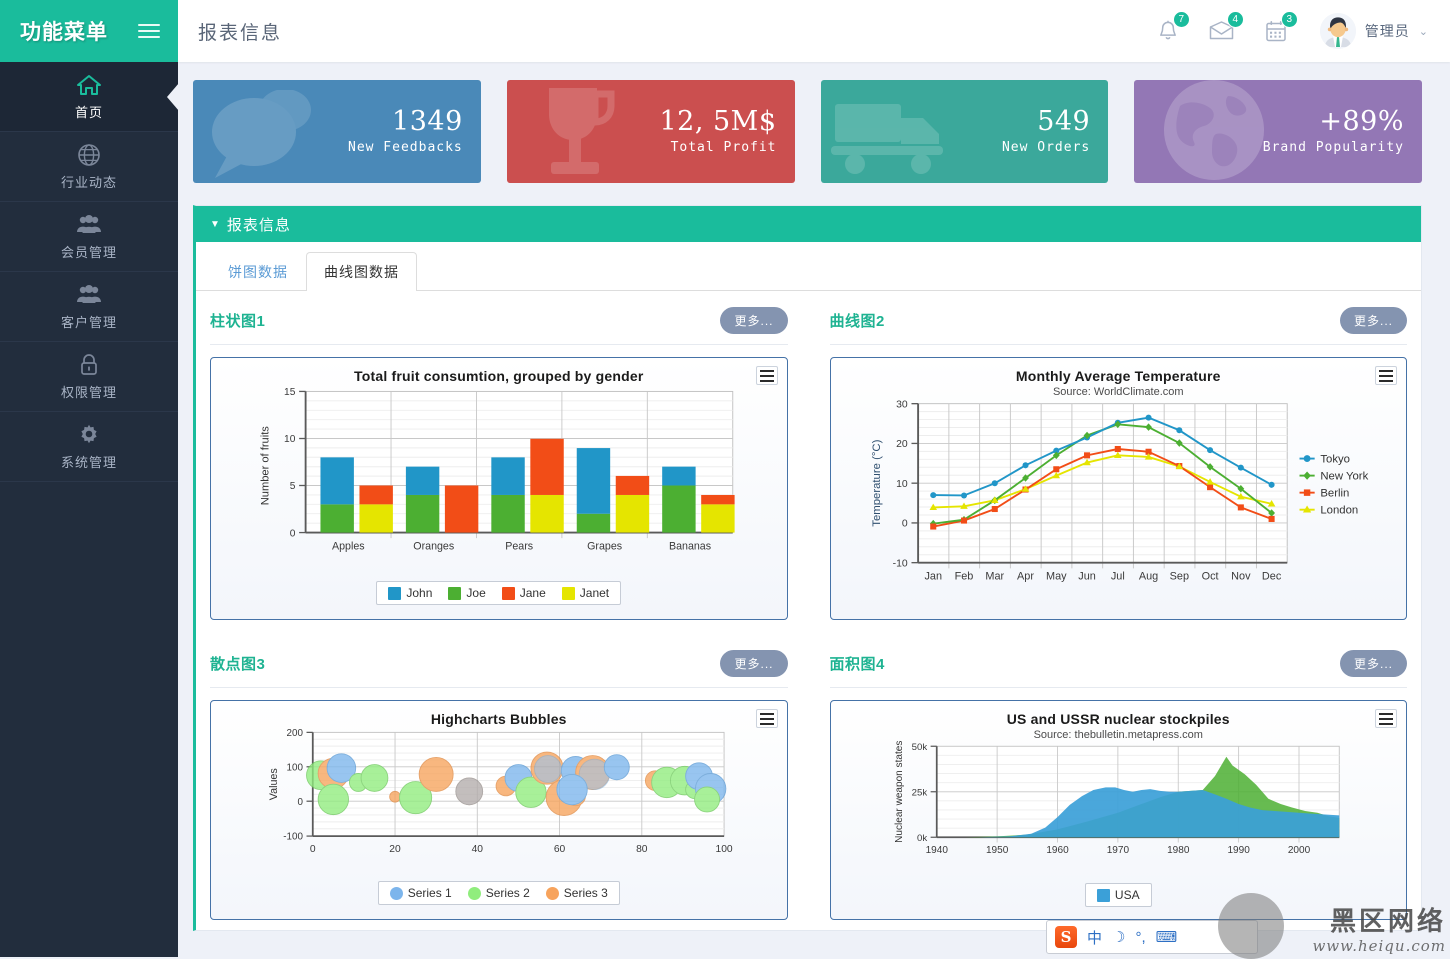 The width and height of the screenshot is (1450, 959). Describe the element at coordinates (258, 136) in the screenshot. I see `chat-bubbles-icon` at that location.